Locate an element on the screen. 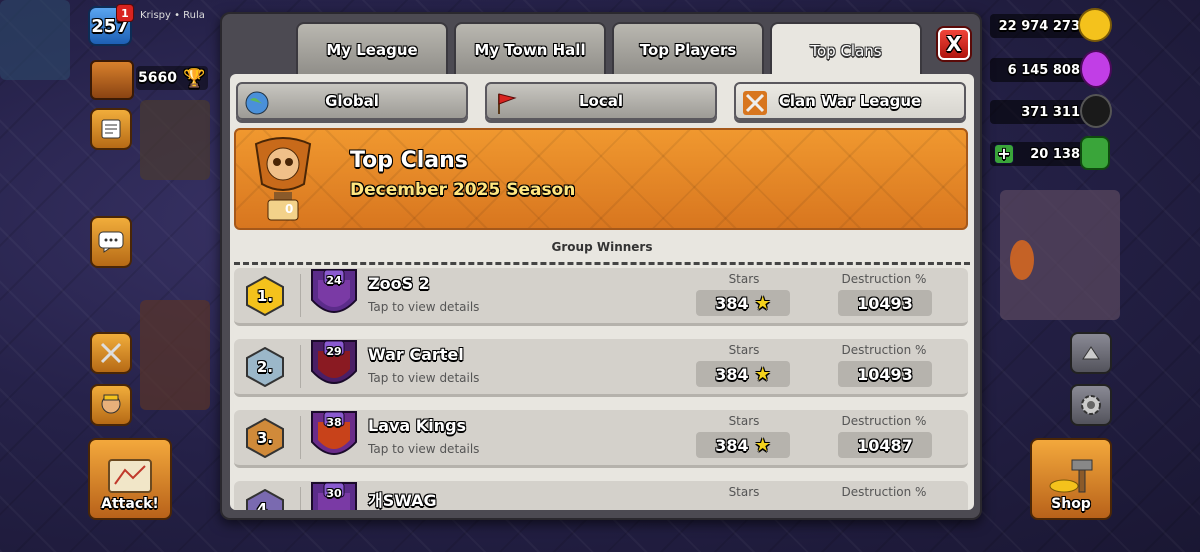 The height and width of the screenshot is (552, 1200). add-gems-button: + is located at coordinates (1004, 154).